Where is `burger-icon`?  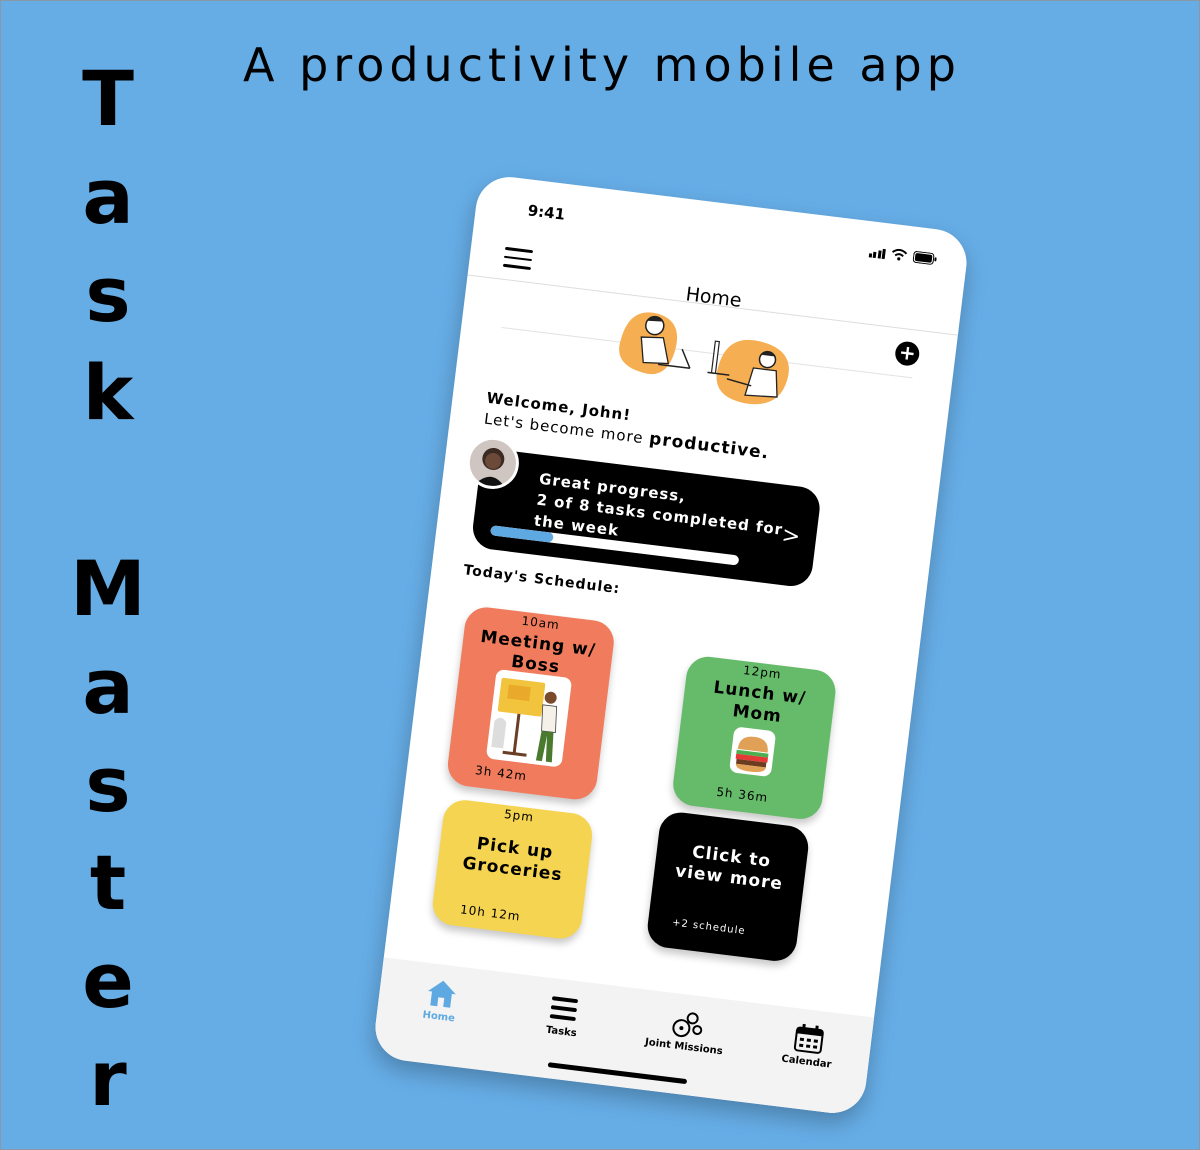
burger-icon is located at coordinates (752, 752).